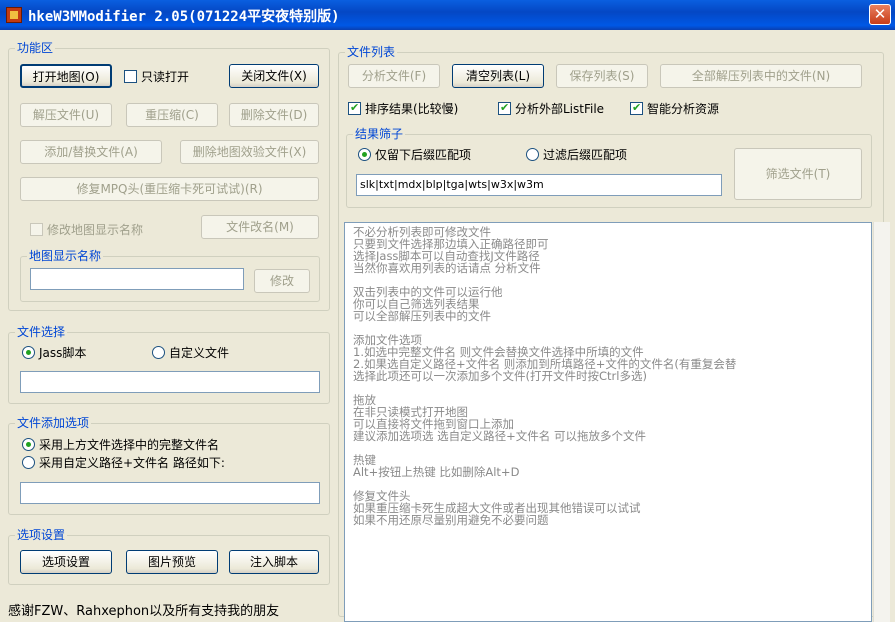 The width and height of the screenshot is (895, 622). What do you see at coordinates (881, 422) in the screenshot?
I see `file-list-scrollbar` at bounding box center [881, 422].